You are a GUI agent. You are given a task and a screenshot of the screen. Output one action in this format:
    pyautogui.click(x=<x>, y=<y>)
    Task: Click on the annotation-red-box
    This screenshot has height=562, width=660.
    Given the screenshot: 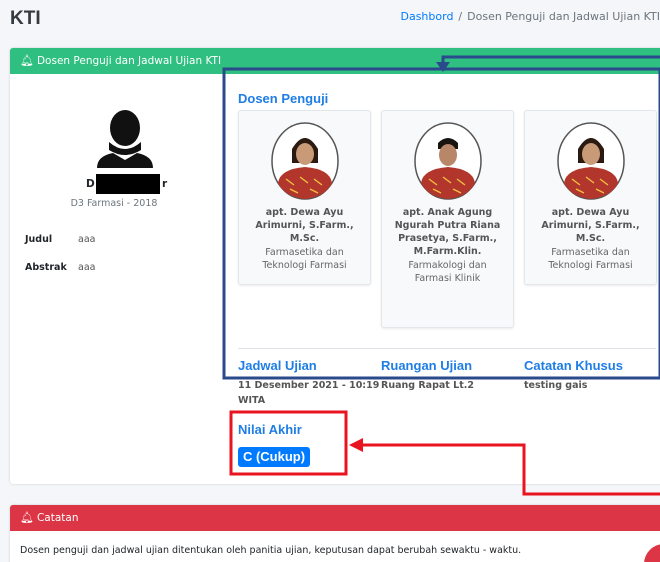 What is the action you would take?
    pyautogui.click(x=288, y=443)
    